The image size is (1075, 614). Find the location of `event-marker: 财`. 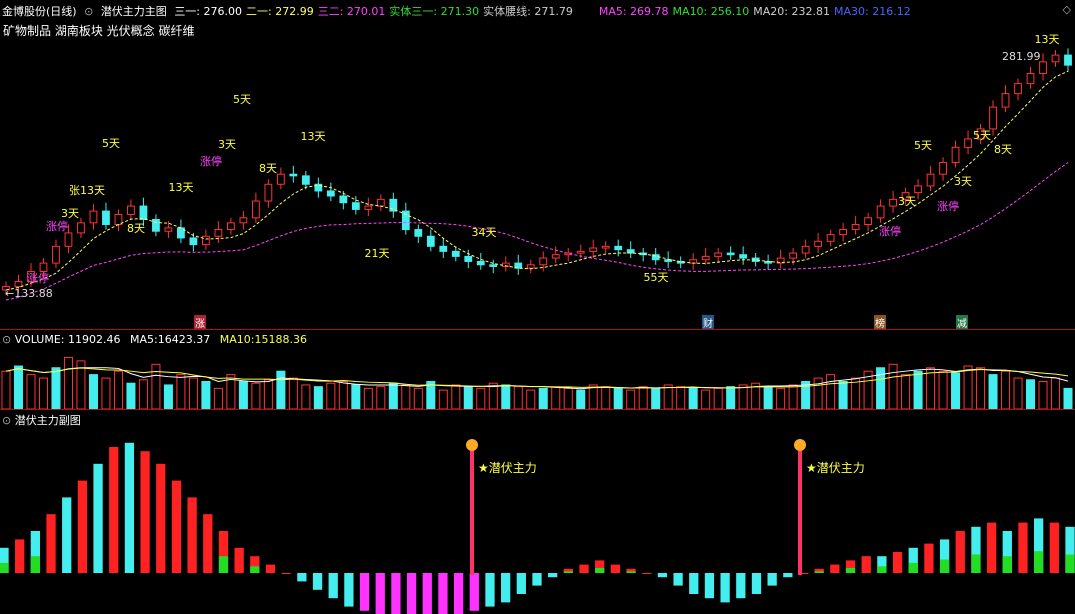

event-marker: 财 is located at coordinates (708, 322).